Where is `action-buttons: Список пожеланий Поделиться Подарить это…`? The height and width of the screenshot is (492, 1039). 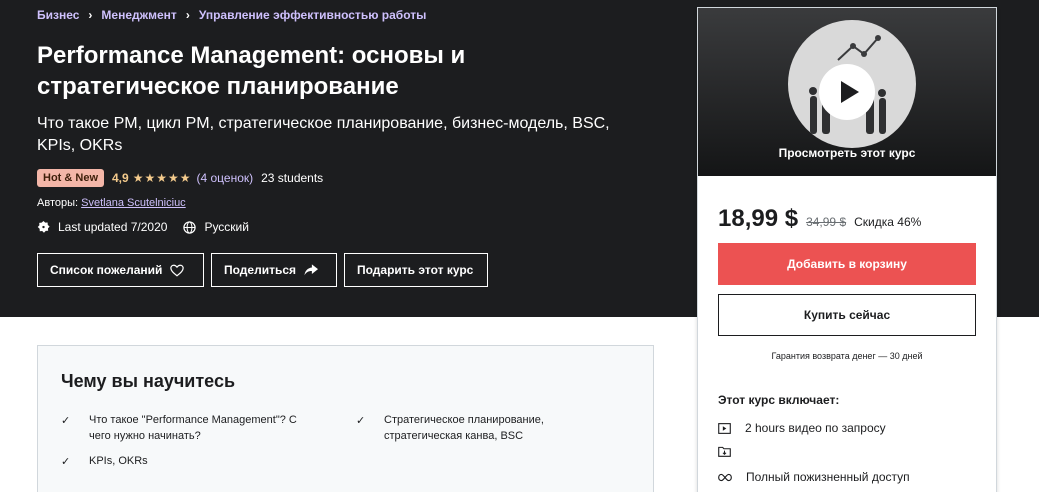
action-buttons: Список пожеланий Поделиться Подарить это… is located at coordinates (266, 270).